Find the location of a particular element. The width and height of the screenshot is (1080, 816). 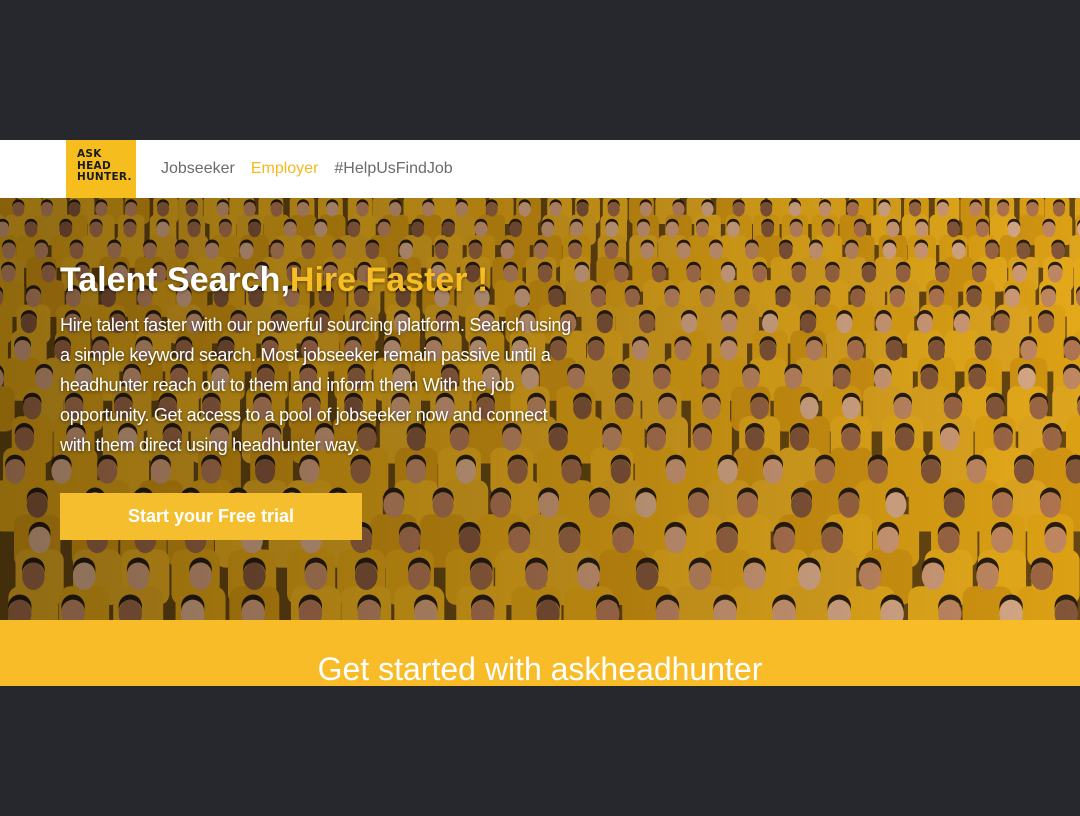

get-started-heading: Get started with askheadhunter is located at coordinates (540, 668).